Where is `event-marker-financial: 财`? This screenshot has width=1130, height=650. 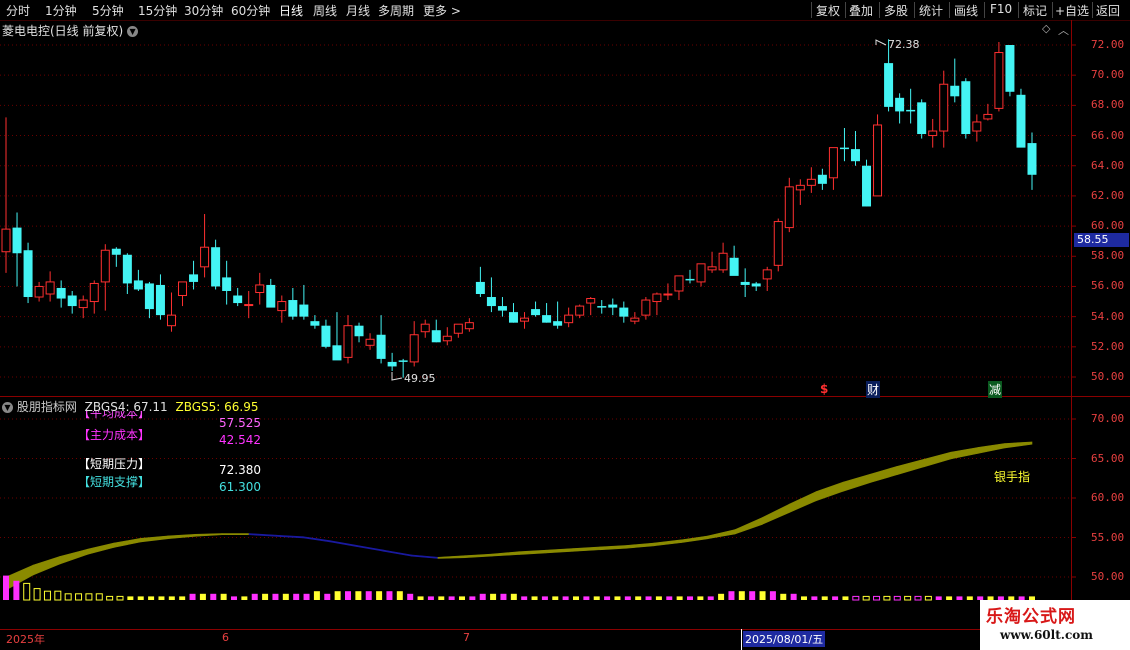 event-marker-financial: 财 is located at coordinates (873, 389).